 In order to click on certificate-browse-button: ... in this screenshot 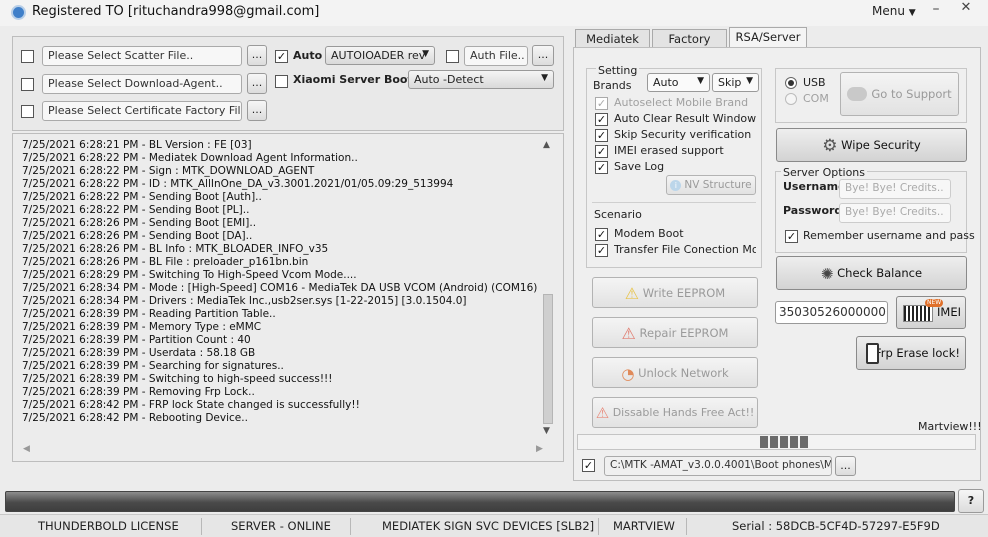, I will do `click(257, 110)`.